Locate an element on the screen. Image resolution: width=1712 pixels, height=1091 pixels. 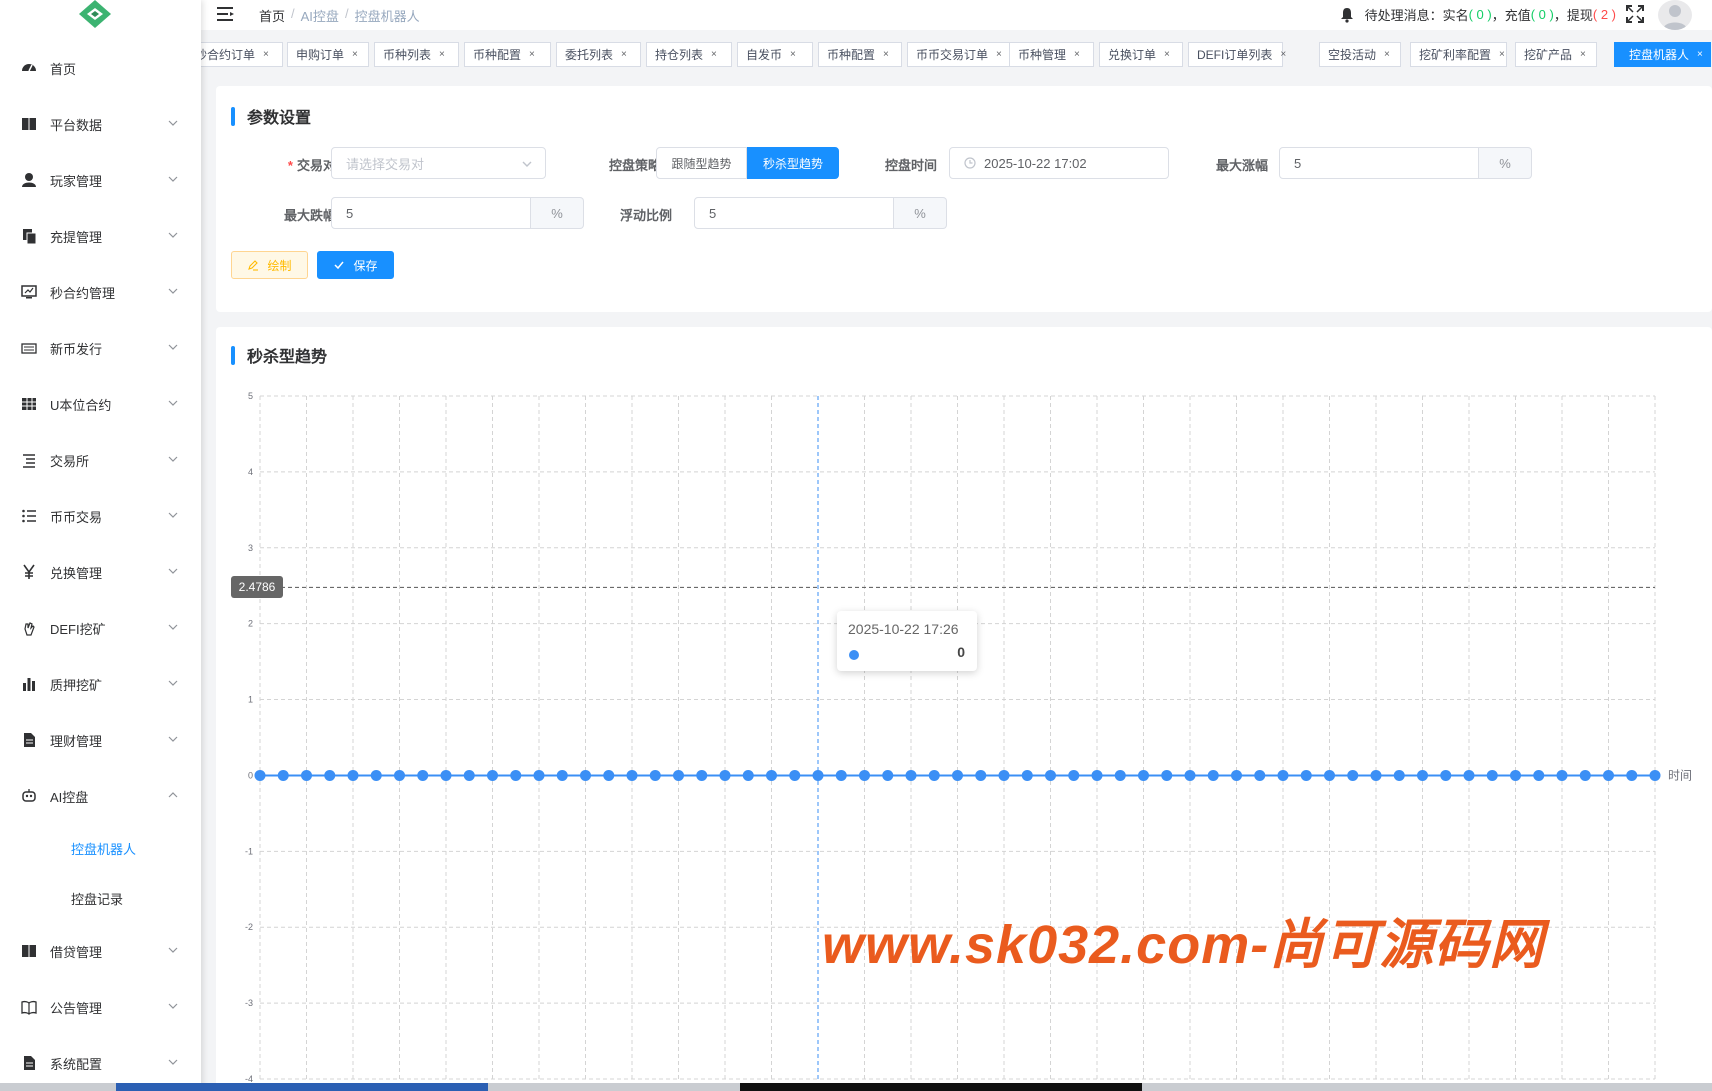
table-icon is located at coordinates (29, 404).